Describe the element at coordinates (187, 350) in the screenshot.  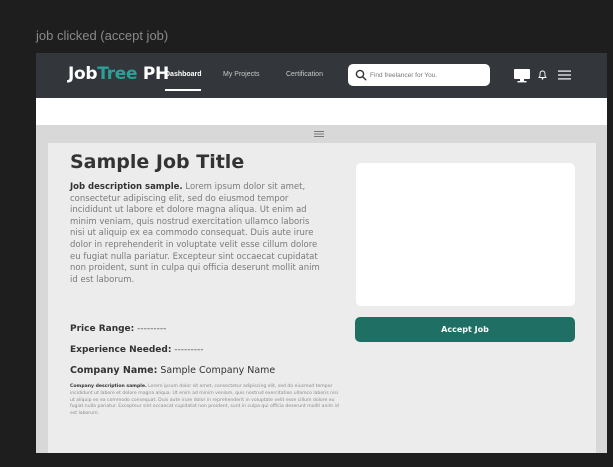
I see `experience-value: ---------` at that location.